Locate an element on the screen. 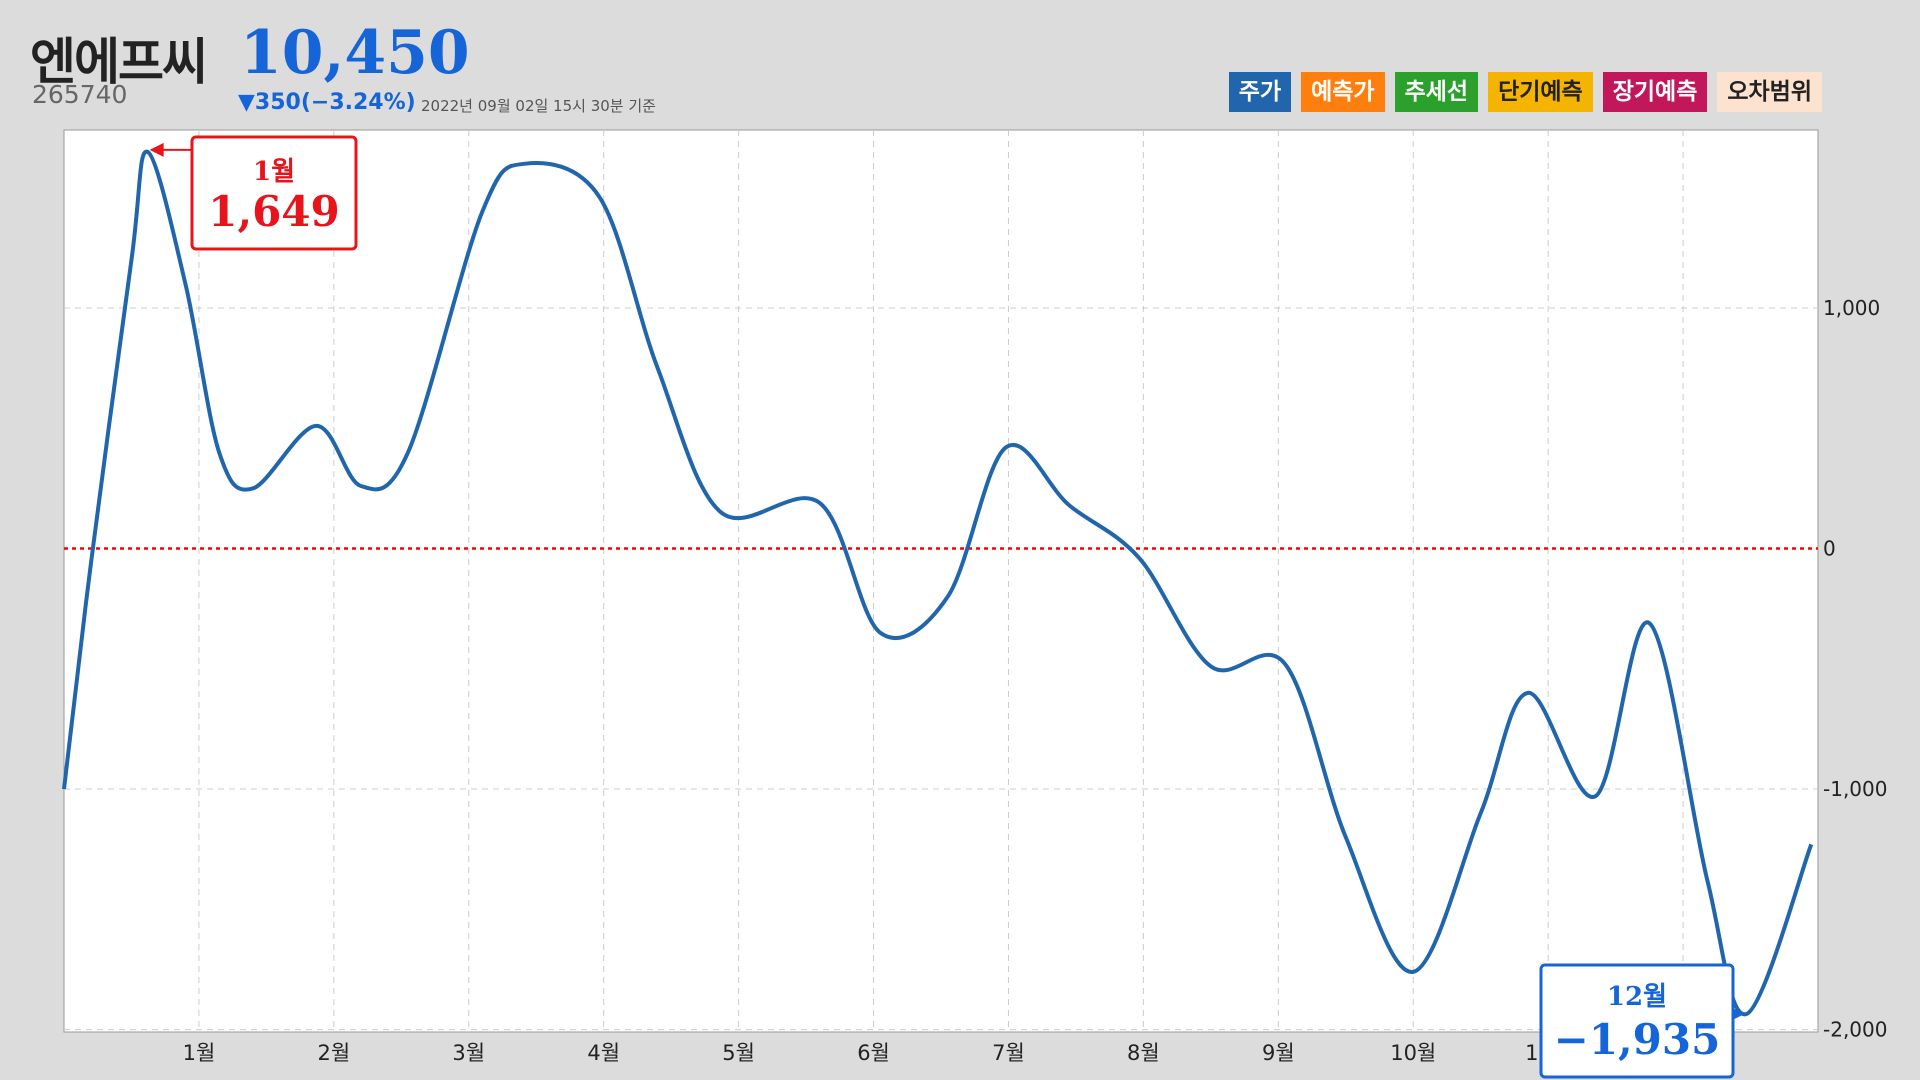 Image resolution: width=1920 pixels, height=1080 pixels. y-tick-label: 0 is located at coordinates (1829, 549).